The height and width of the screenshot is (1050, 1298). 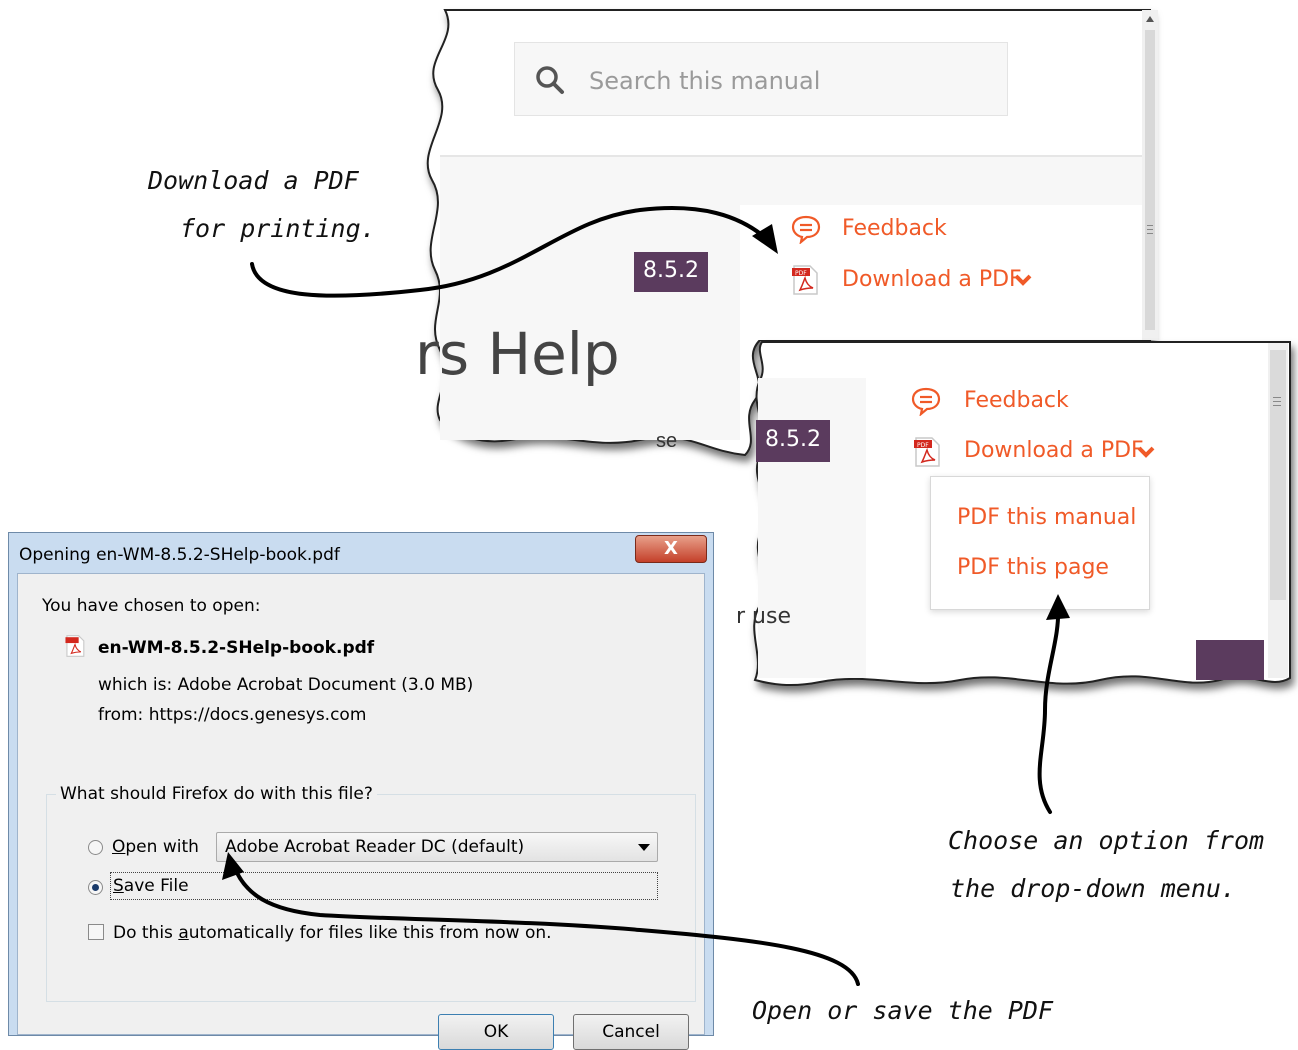 What do you see at coordinates (118, 886) in the screenshot?
I see `save-file-accel: S` at bounding box center [118, 886].